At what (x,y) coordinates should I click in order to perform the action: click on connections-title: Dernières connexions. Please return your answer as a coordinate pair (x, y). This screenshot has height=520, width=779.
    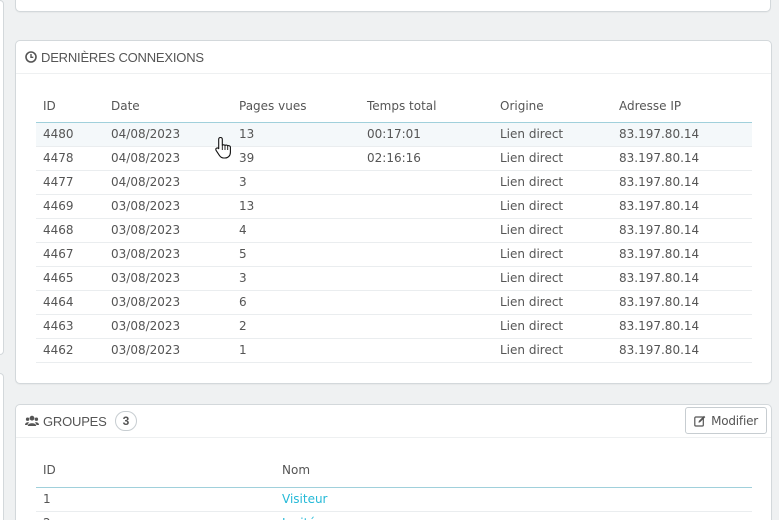
    Looking at the image, I should click on (122, 57).